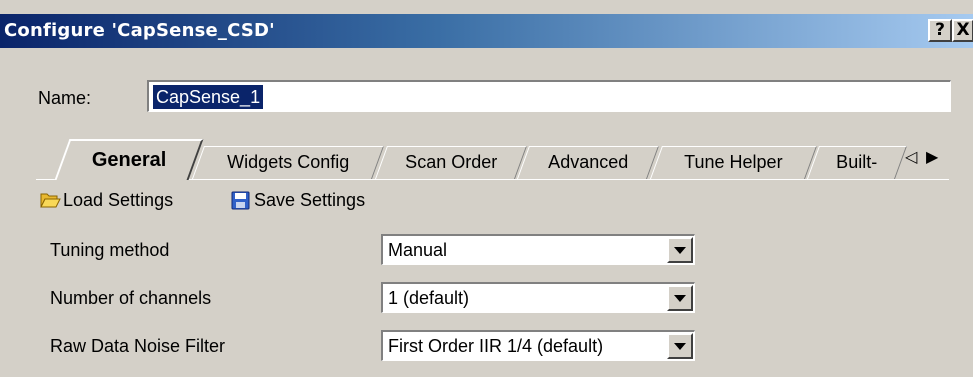 This screenshot has height=377, width=973. I want to click on raw-data-noise-filter-select: First Order IIR 1/4 (default), so click(538, 345).